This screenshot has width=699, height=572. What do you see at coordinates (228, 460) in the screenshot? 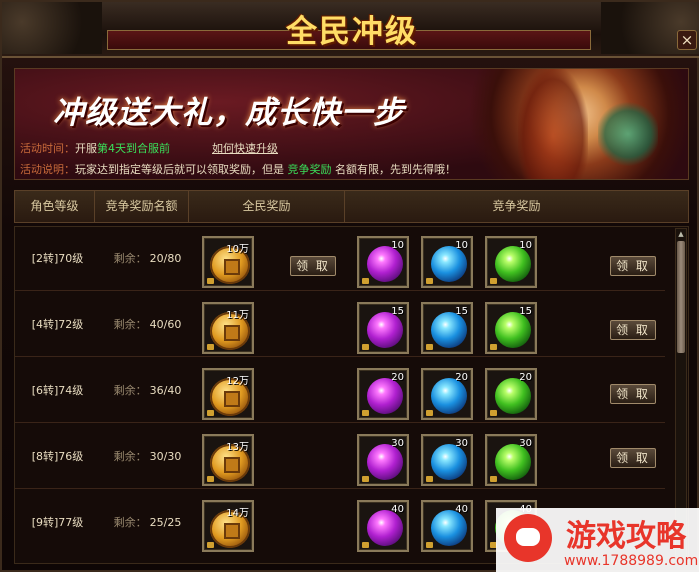
I see `coin-reward-slot: 13万` at bounding box center [228, 460].